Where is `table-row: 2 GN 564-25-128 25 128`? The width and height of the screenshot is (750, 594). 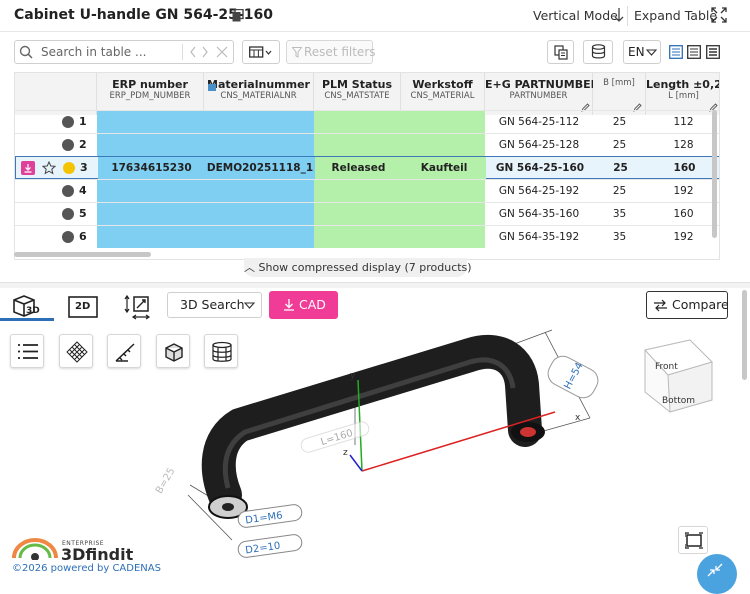
table-row: 2 GN 564-25-128 25 128 is located at coordinates (367, 144).